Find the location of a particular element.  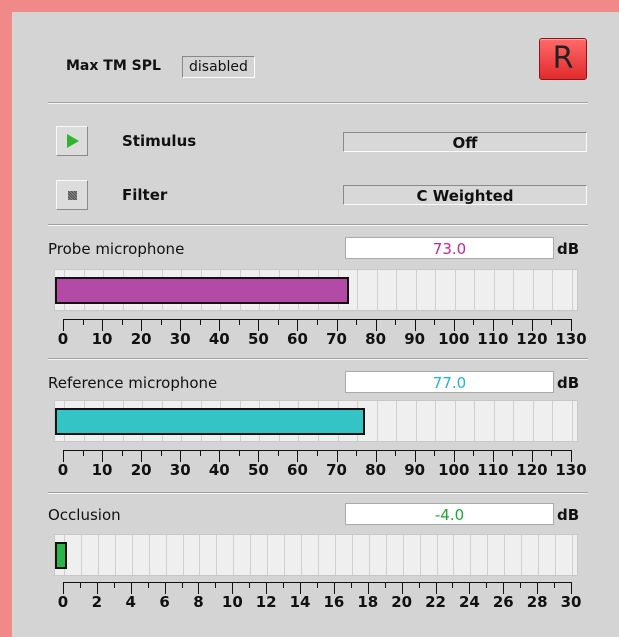

occlusion-label: Occlusion is located at coordinates (84, 515).